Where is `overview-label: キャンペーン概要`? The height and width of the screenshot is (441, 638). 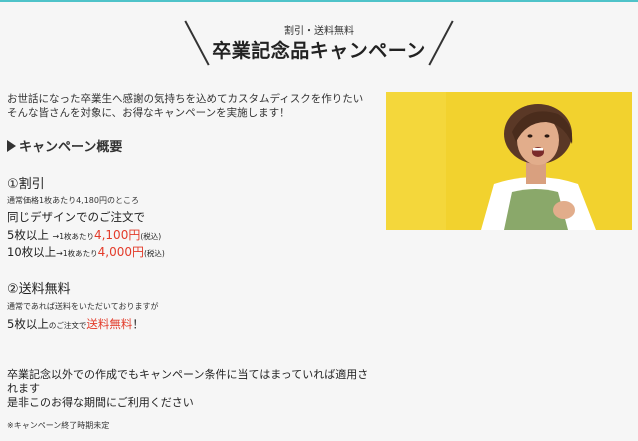
overview-label: キャンペーン概要 is located at coordinates (71, 147).